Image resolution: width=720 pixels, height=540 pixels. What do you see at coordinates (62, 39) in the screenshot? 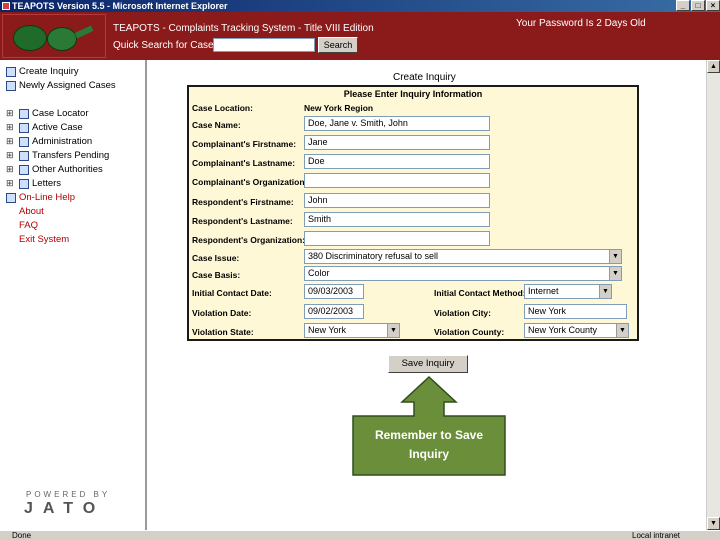
I see `teapot-icon-secondary` at bounding box center [62, 39].